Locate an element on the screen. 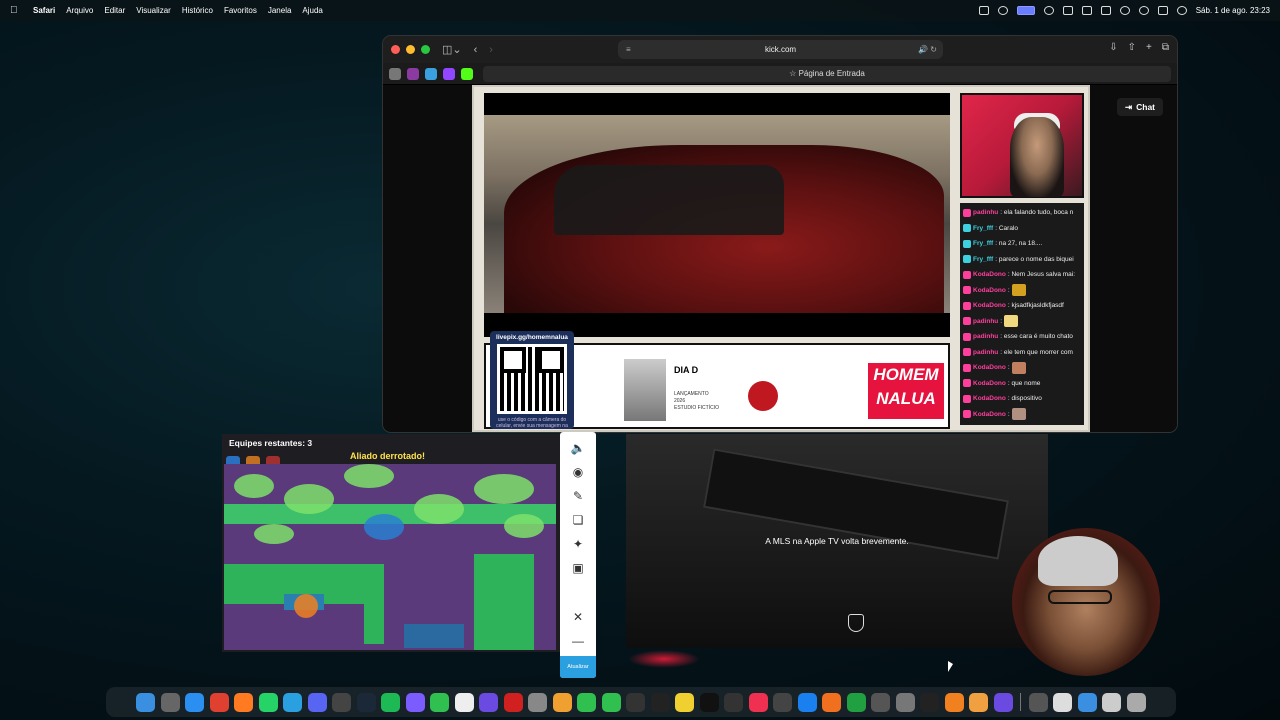  menu-item-janela: Janela is located at coordinates (280, 10).